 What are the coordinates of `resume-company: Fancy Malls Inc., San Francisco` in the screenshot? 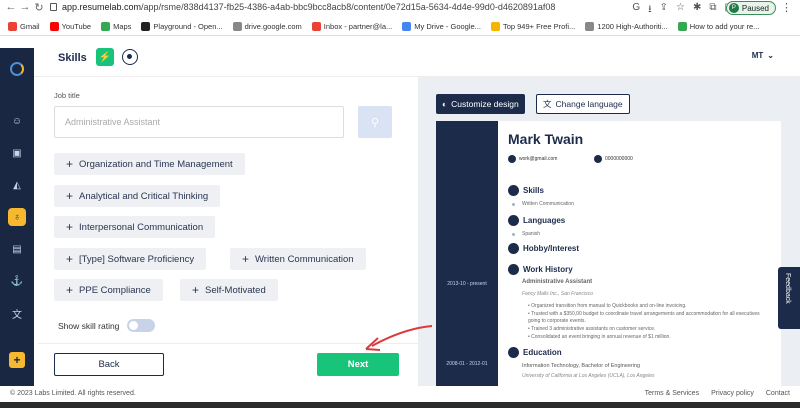 It's located at (557, 294).